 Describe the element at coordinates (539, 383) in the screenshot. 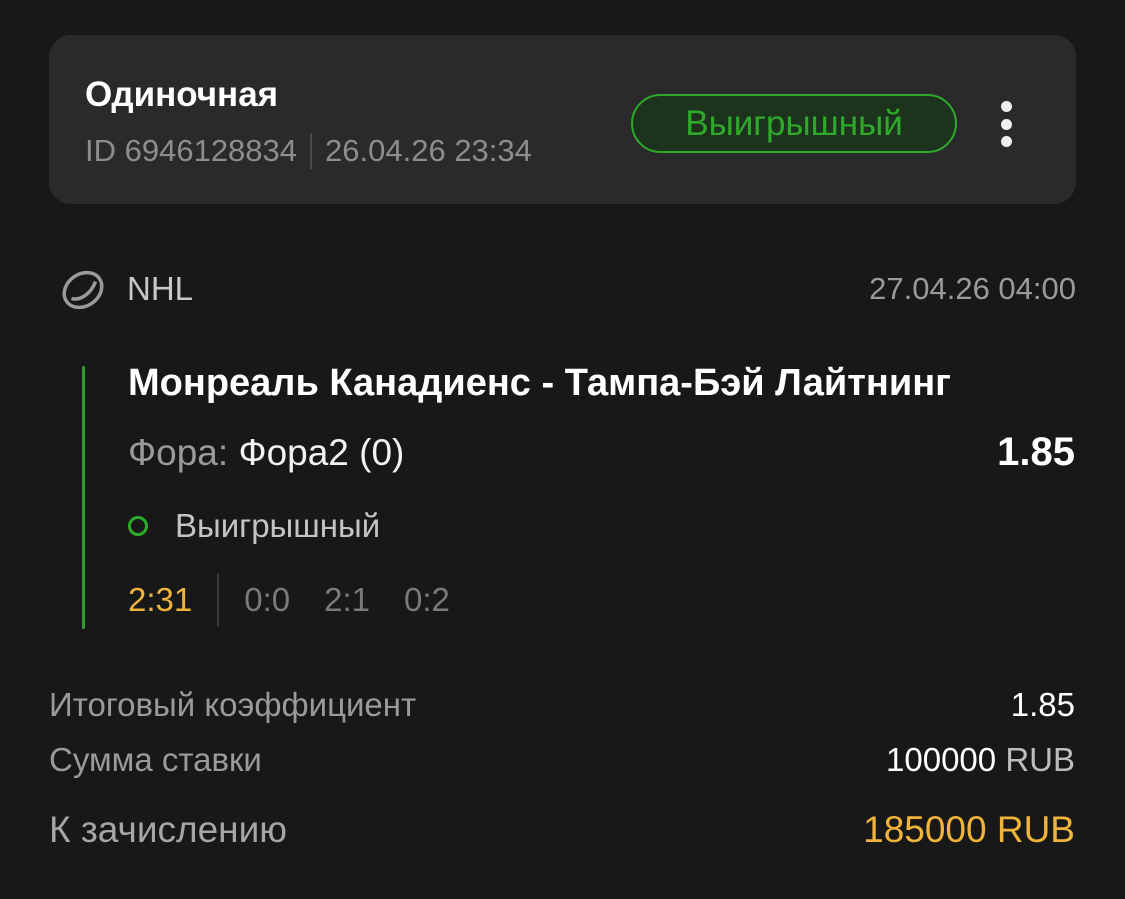

I see `match-title: Монреаль Канадиенс - Тампа-Бэй Лайтнинг` at that location.